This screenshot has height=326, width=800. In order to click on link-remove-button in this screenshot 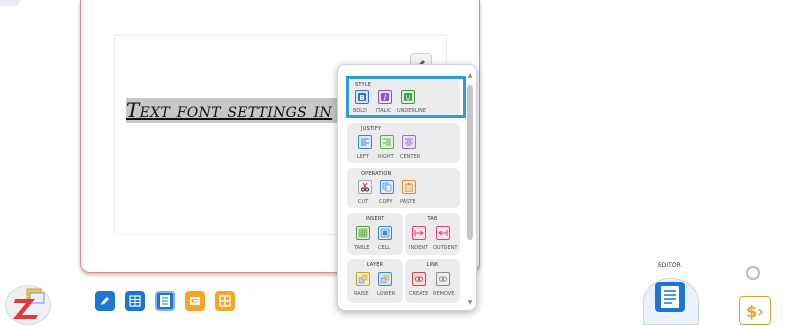, I will do `click(443, 279)`.